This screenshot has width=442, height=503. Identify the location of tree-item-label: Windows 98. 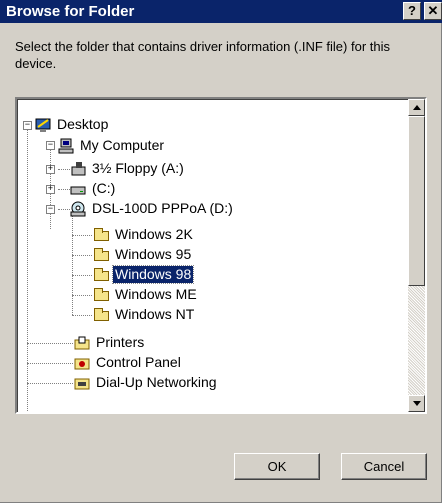
(153, 274).